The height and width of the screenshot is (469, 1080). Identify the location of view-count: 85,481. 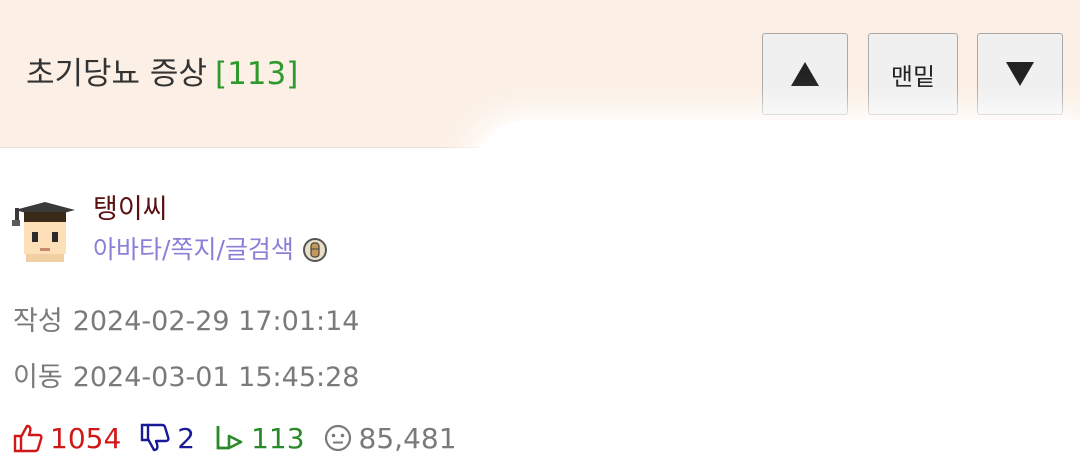
(407, 438).